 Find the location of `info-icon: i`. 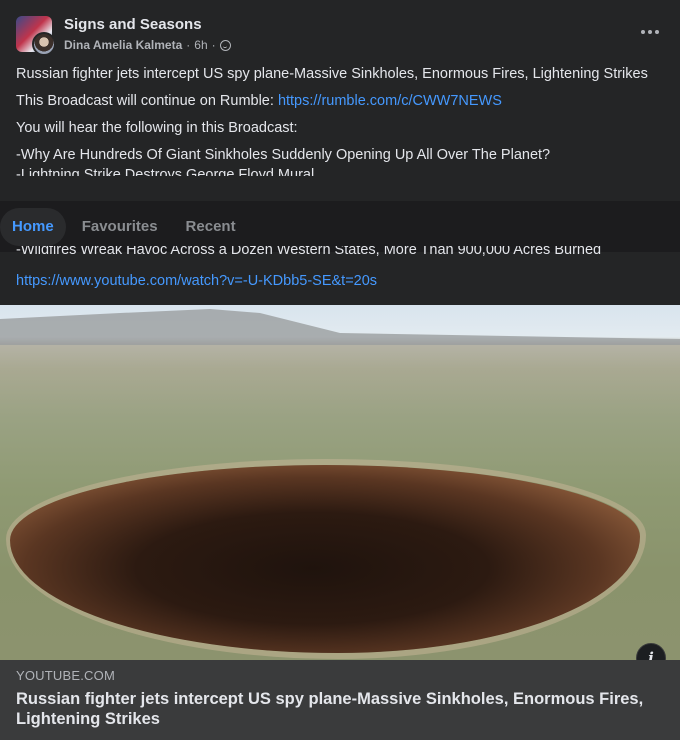

info-icon: i is located at coordinates (651, 651).